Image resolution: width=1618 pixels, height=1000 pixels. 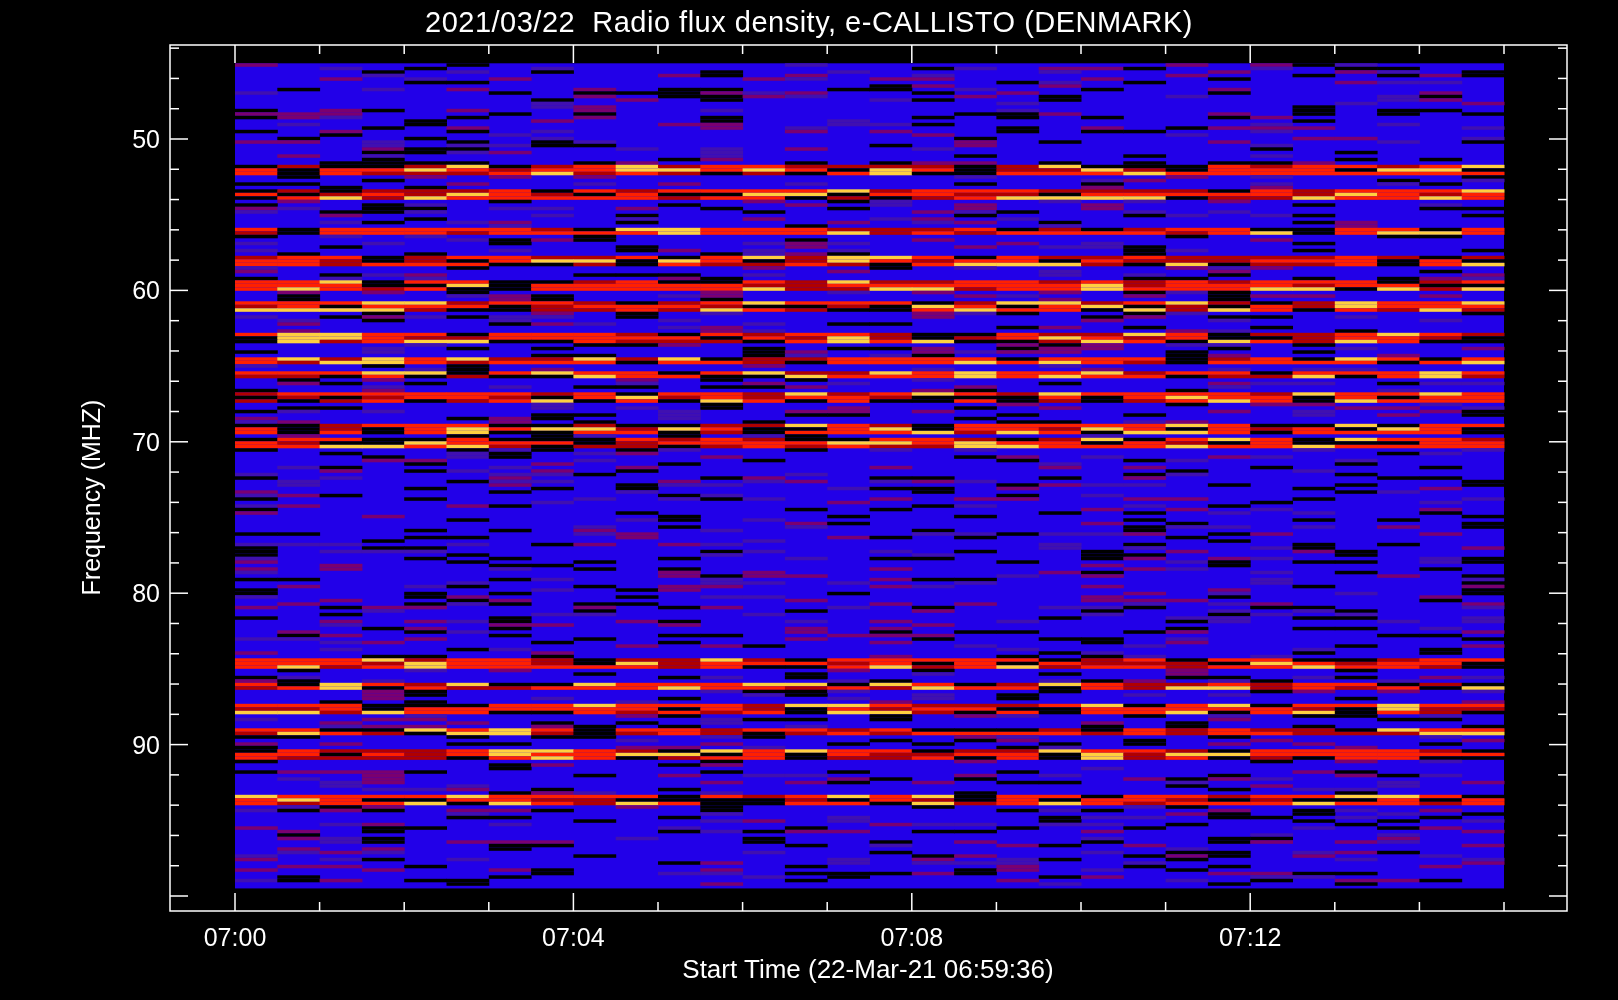 What do you see at coordinates (235, 937) in the screenshot?
I see `tick-label: 07:00` at bounding box center [235, 937].